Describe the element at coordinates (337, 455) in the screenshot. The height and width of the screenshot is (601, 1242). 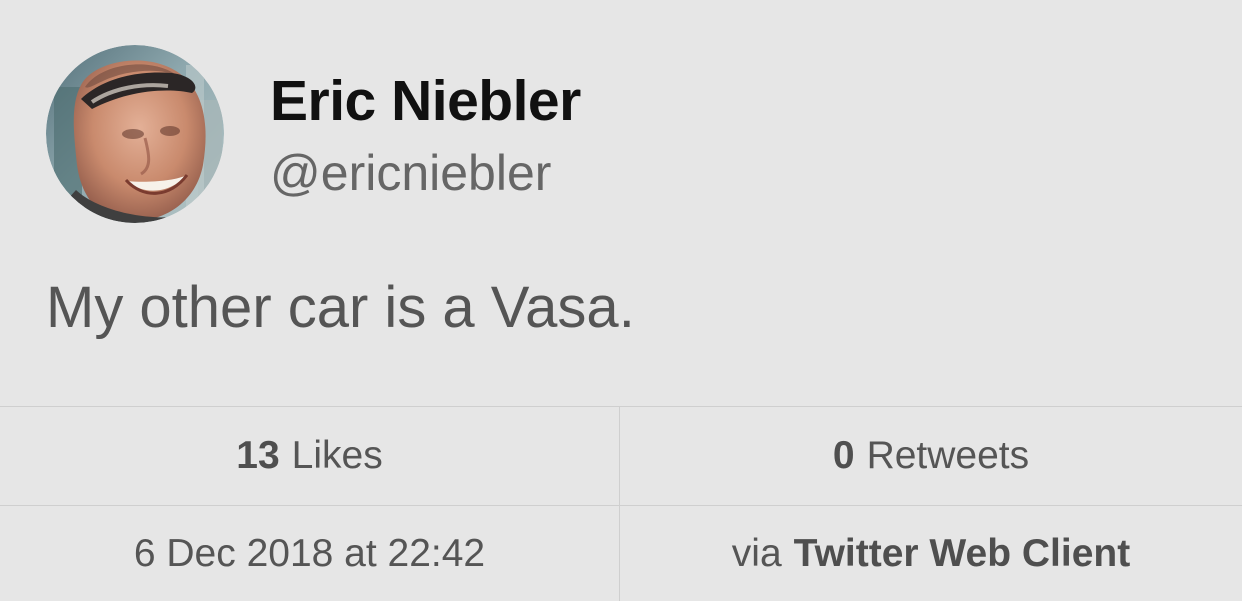
I see `likes-label: Likes` at that location.